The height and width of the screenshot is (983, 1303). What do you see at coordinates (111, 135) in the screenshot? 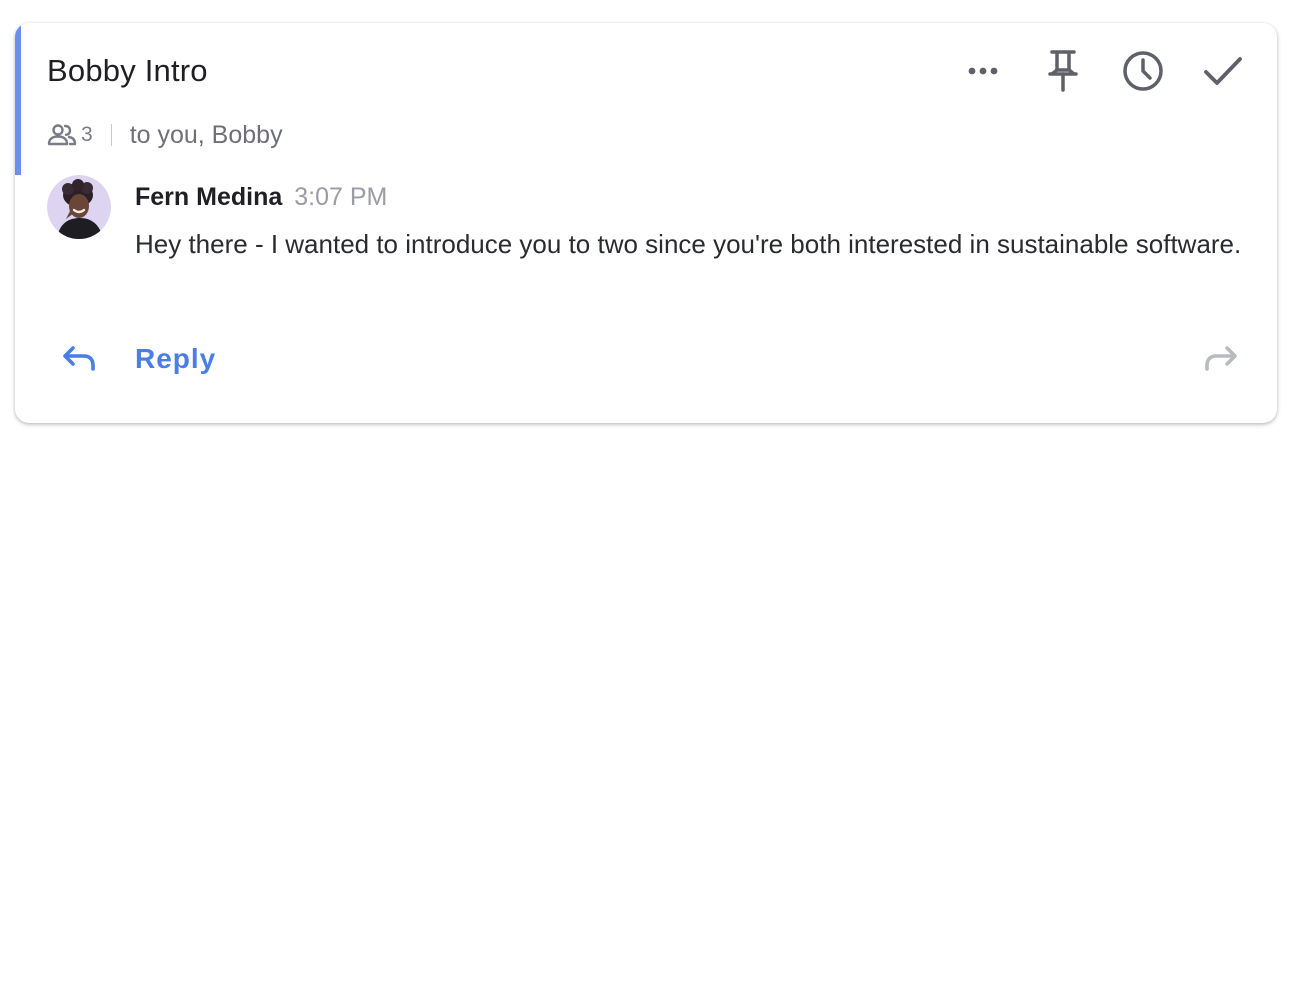
I see `meta-divider` at bounding box center [111, 135].